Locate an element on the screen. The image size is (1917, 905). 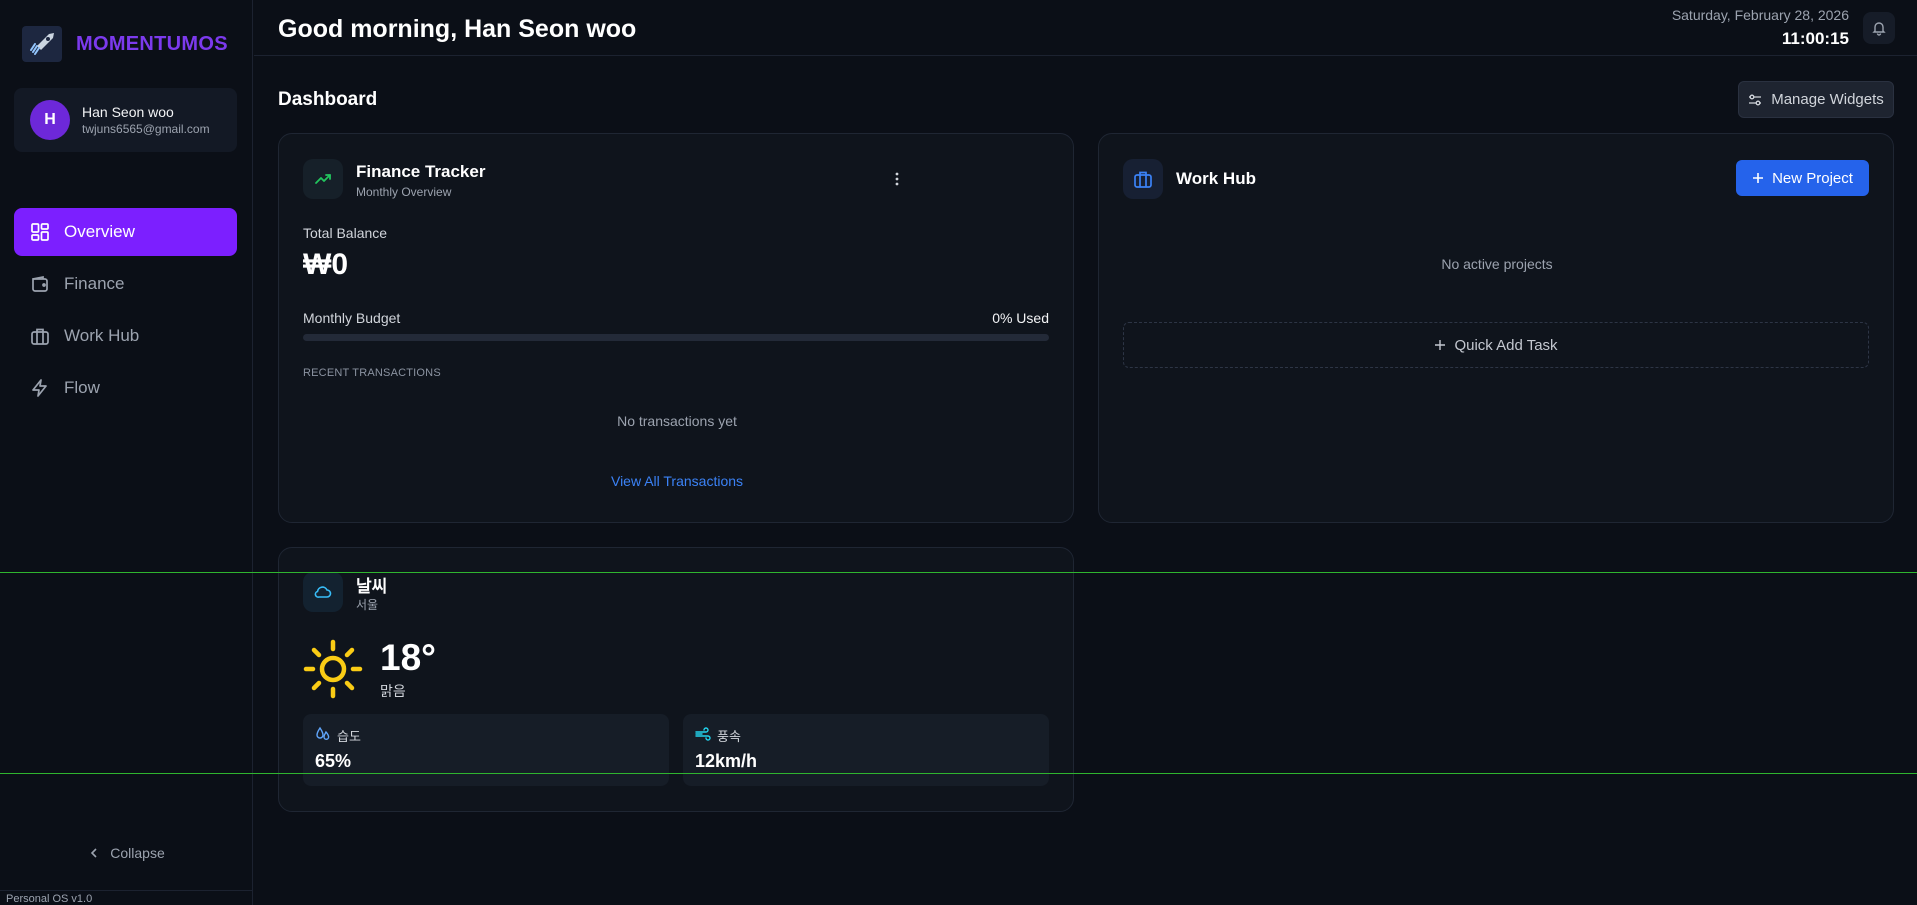
new-project-button: New Project is located at coordinates (1802, 178).